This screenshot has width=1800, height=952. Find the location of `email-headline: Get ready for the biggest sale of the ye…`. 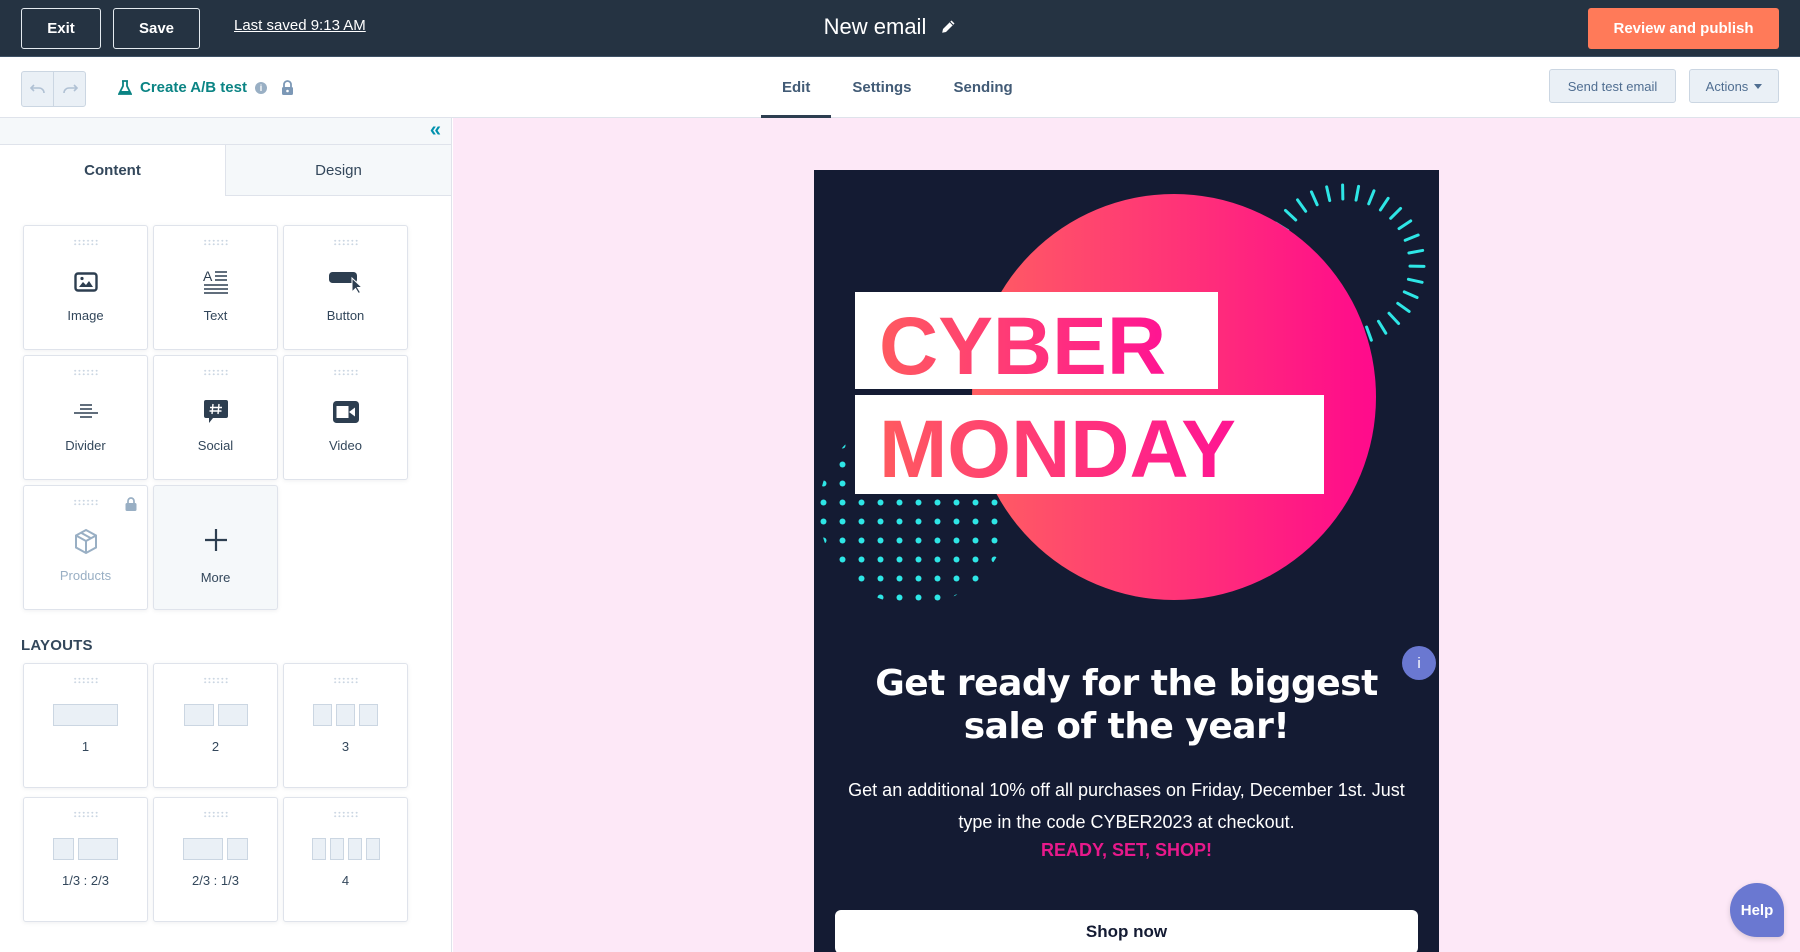

email-headline: Get ready for the biggest sale of the ye… is located at coordinates (1126, 705).